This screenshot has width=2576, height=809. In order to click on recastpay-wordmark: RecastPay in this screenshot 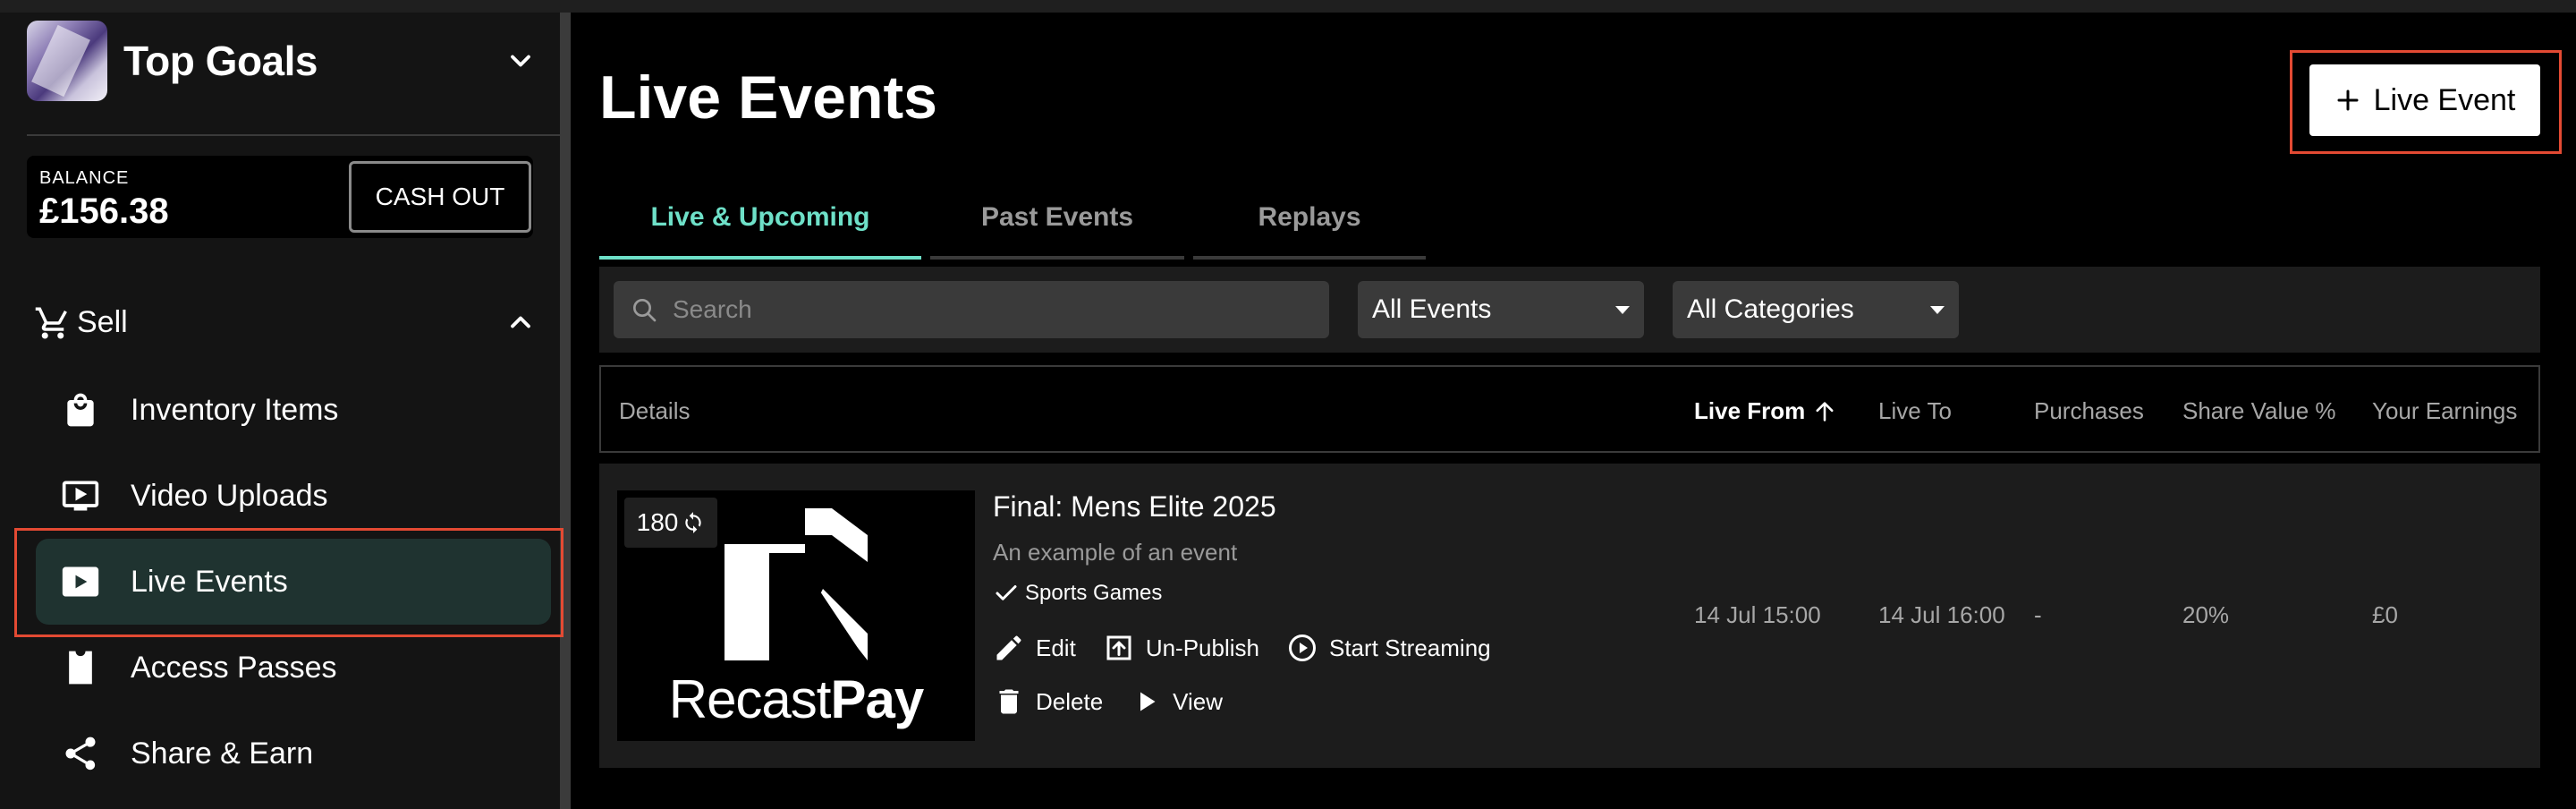, I will do `click(796, 699)`.